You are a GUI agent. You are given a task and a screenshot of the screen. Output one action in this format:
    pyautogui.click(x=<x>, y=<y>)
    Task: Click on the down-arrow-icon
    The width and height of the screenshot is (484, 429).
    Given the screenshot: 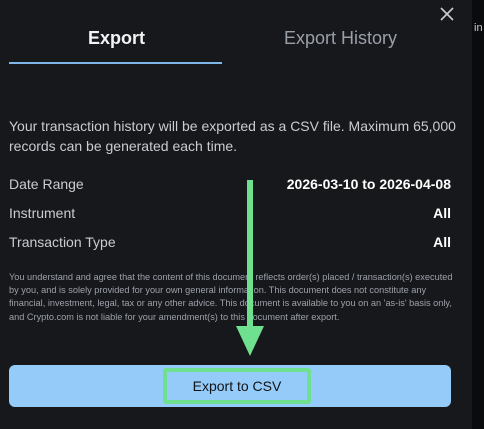 What is the action you would take?
    pyautogui.click(x=250, y=268)
    